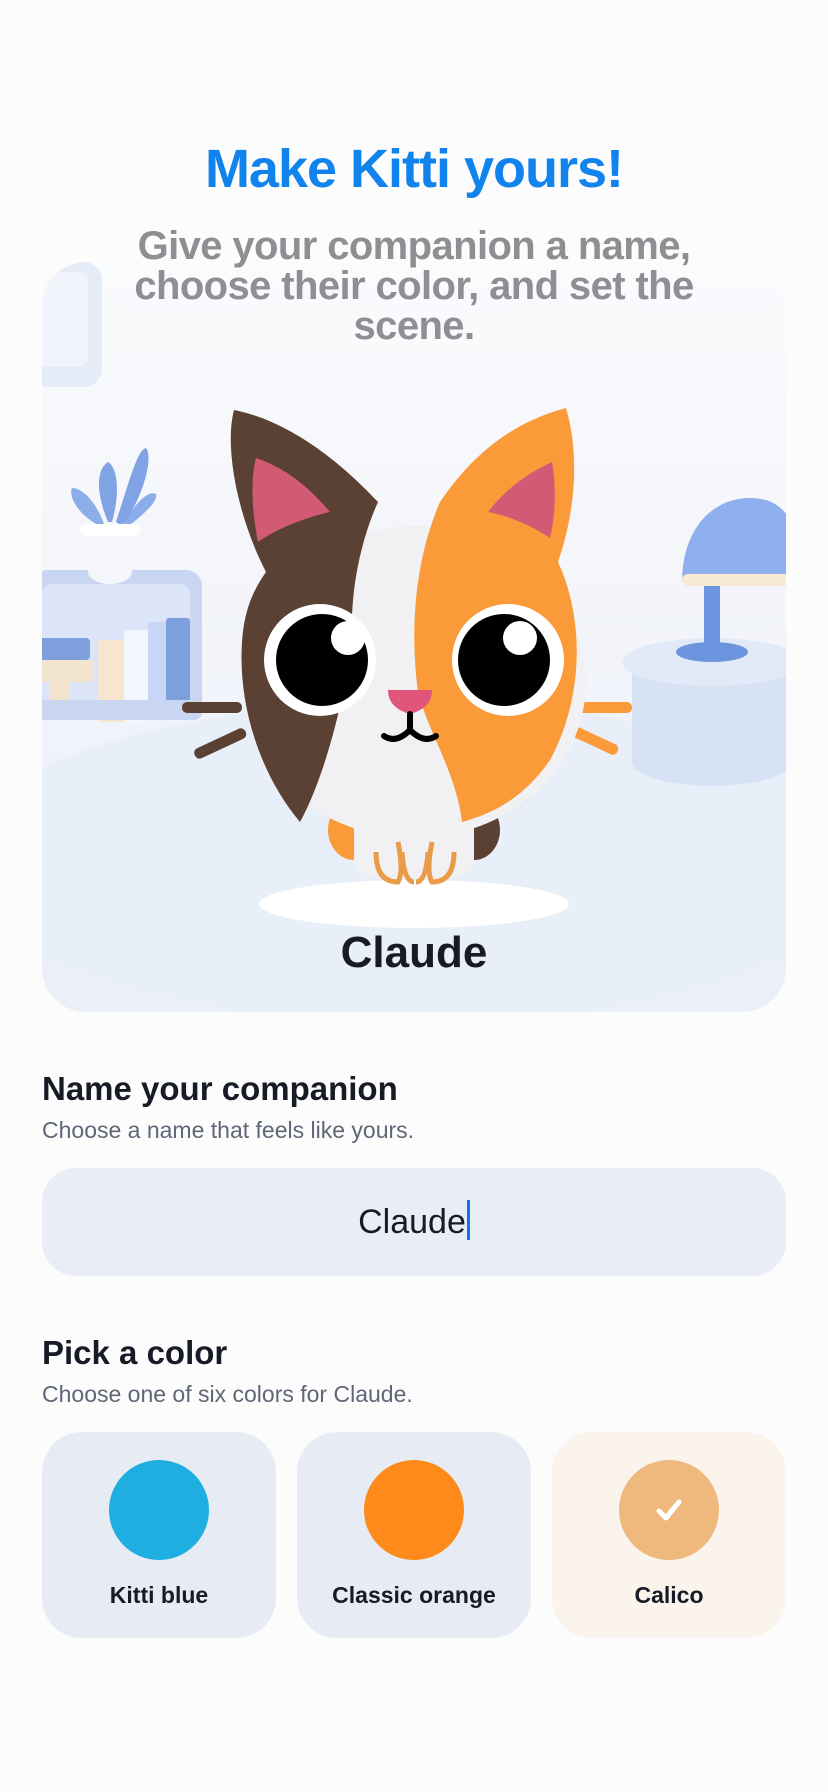  Describe the element at coordinates (220, 1088) in the screenshot. I see `name-section-title: Name your companion` at that location.